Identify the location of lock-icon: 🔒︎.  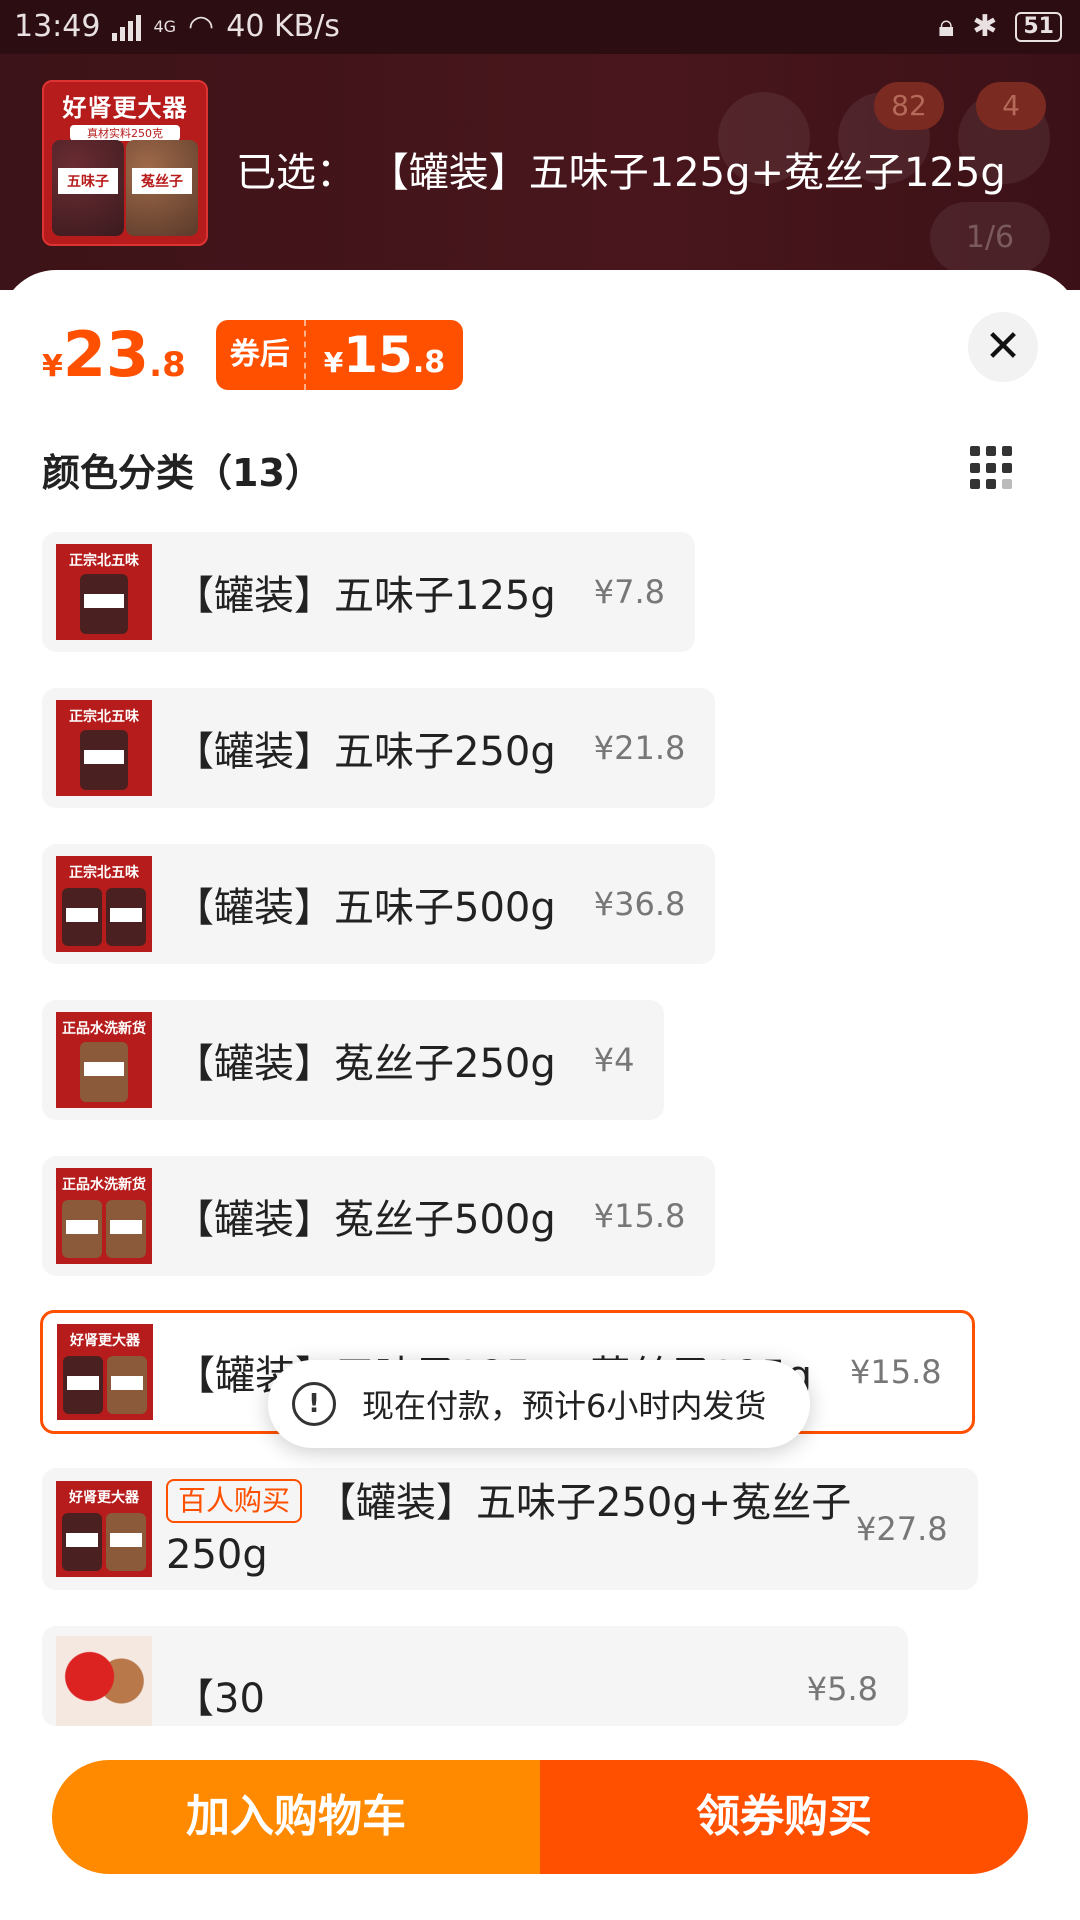
(946, 26).